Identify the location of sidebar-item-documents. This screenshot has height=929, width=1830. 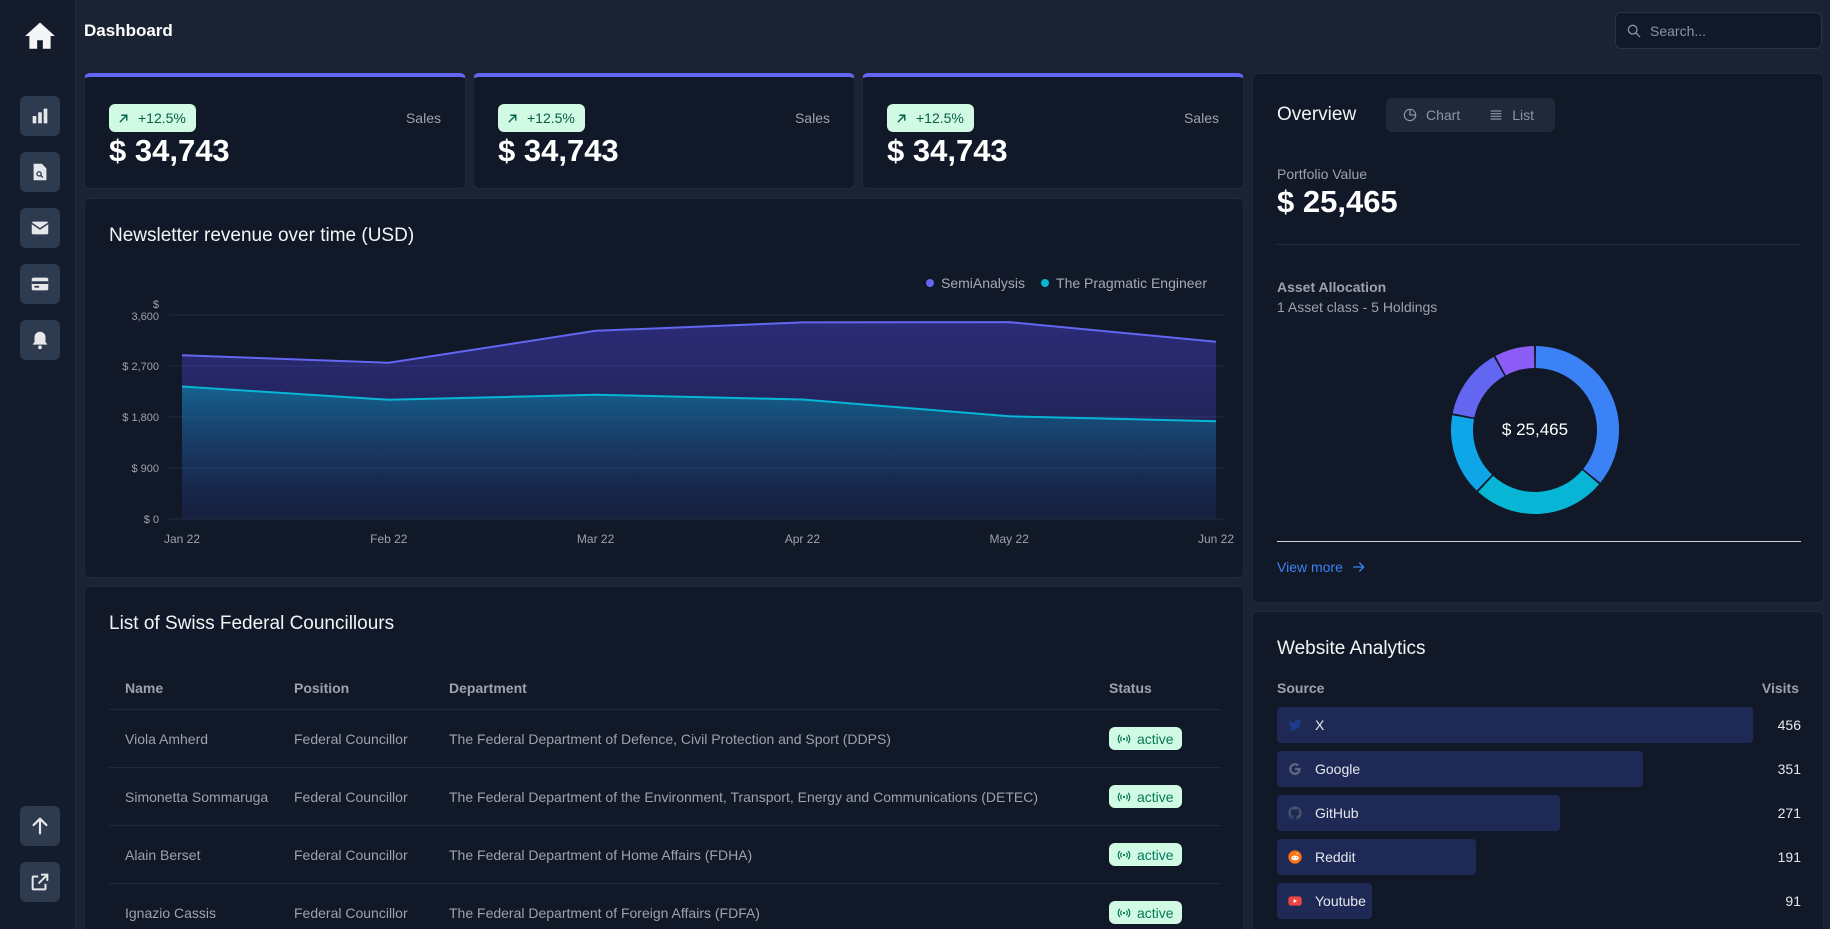
(40, 172).